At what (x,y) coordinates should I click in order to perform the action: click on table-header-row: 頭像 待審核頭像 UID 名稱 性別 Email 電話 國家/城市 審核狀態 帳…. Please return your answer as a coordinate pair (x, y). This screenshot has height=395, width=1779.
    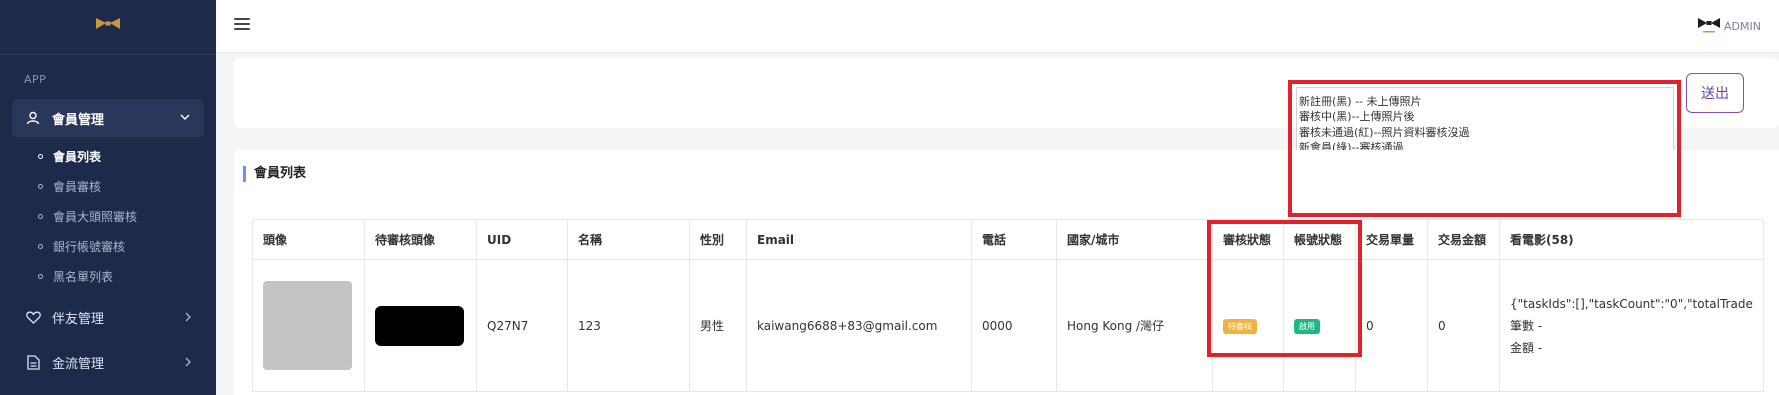
    Looking at the image, I should click on (1008, 239).